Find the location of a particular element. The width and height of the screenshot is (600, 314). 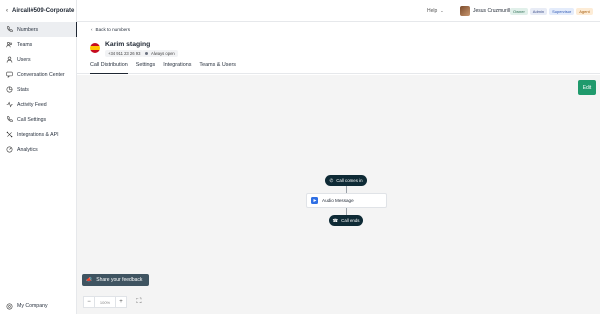

user-icon is located at coordinates (9, 59).